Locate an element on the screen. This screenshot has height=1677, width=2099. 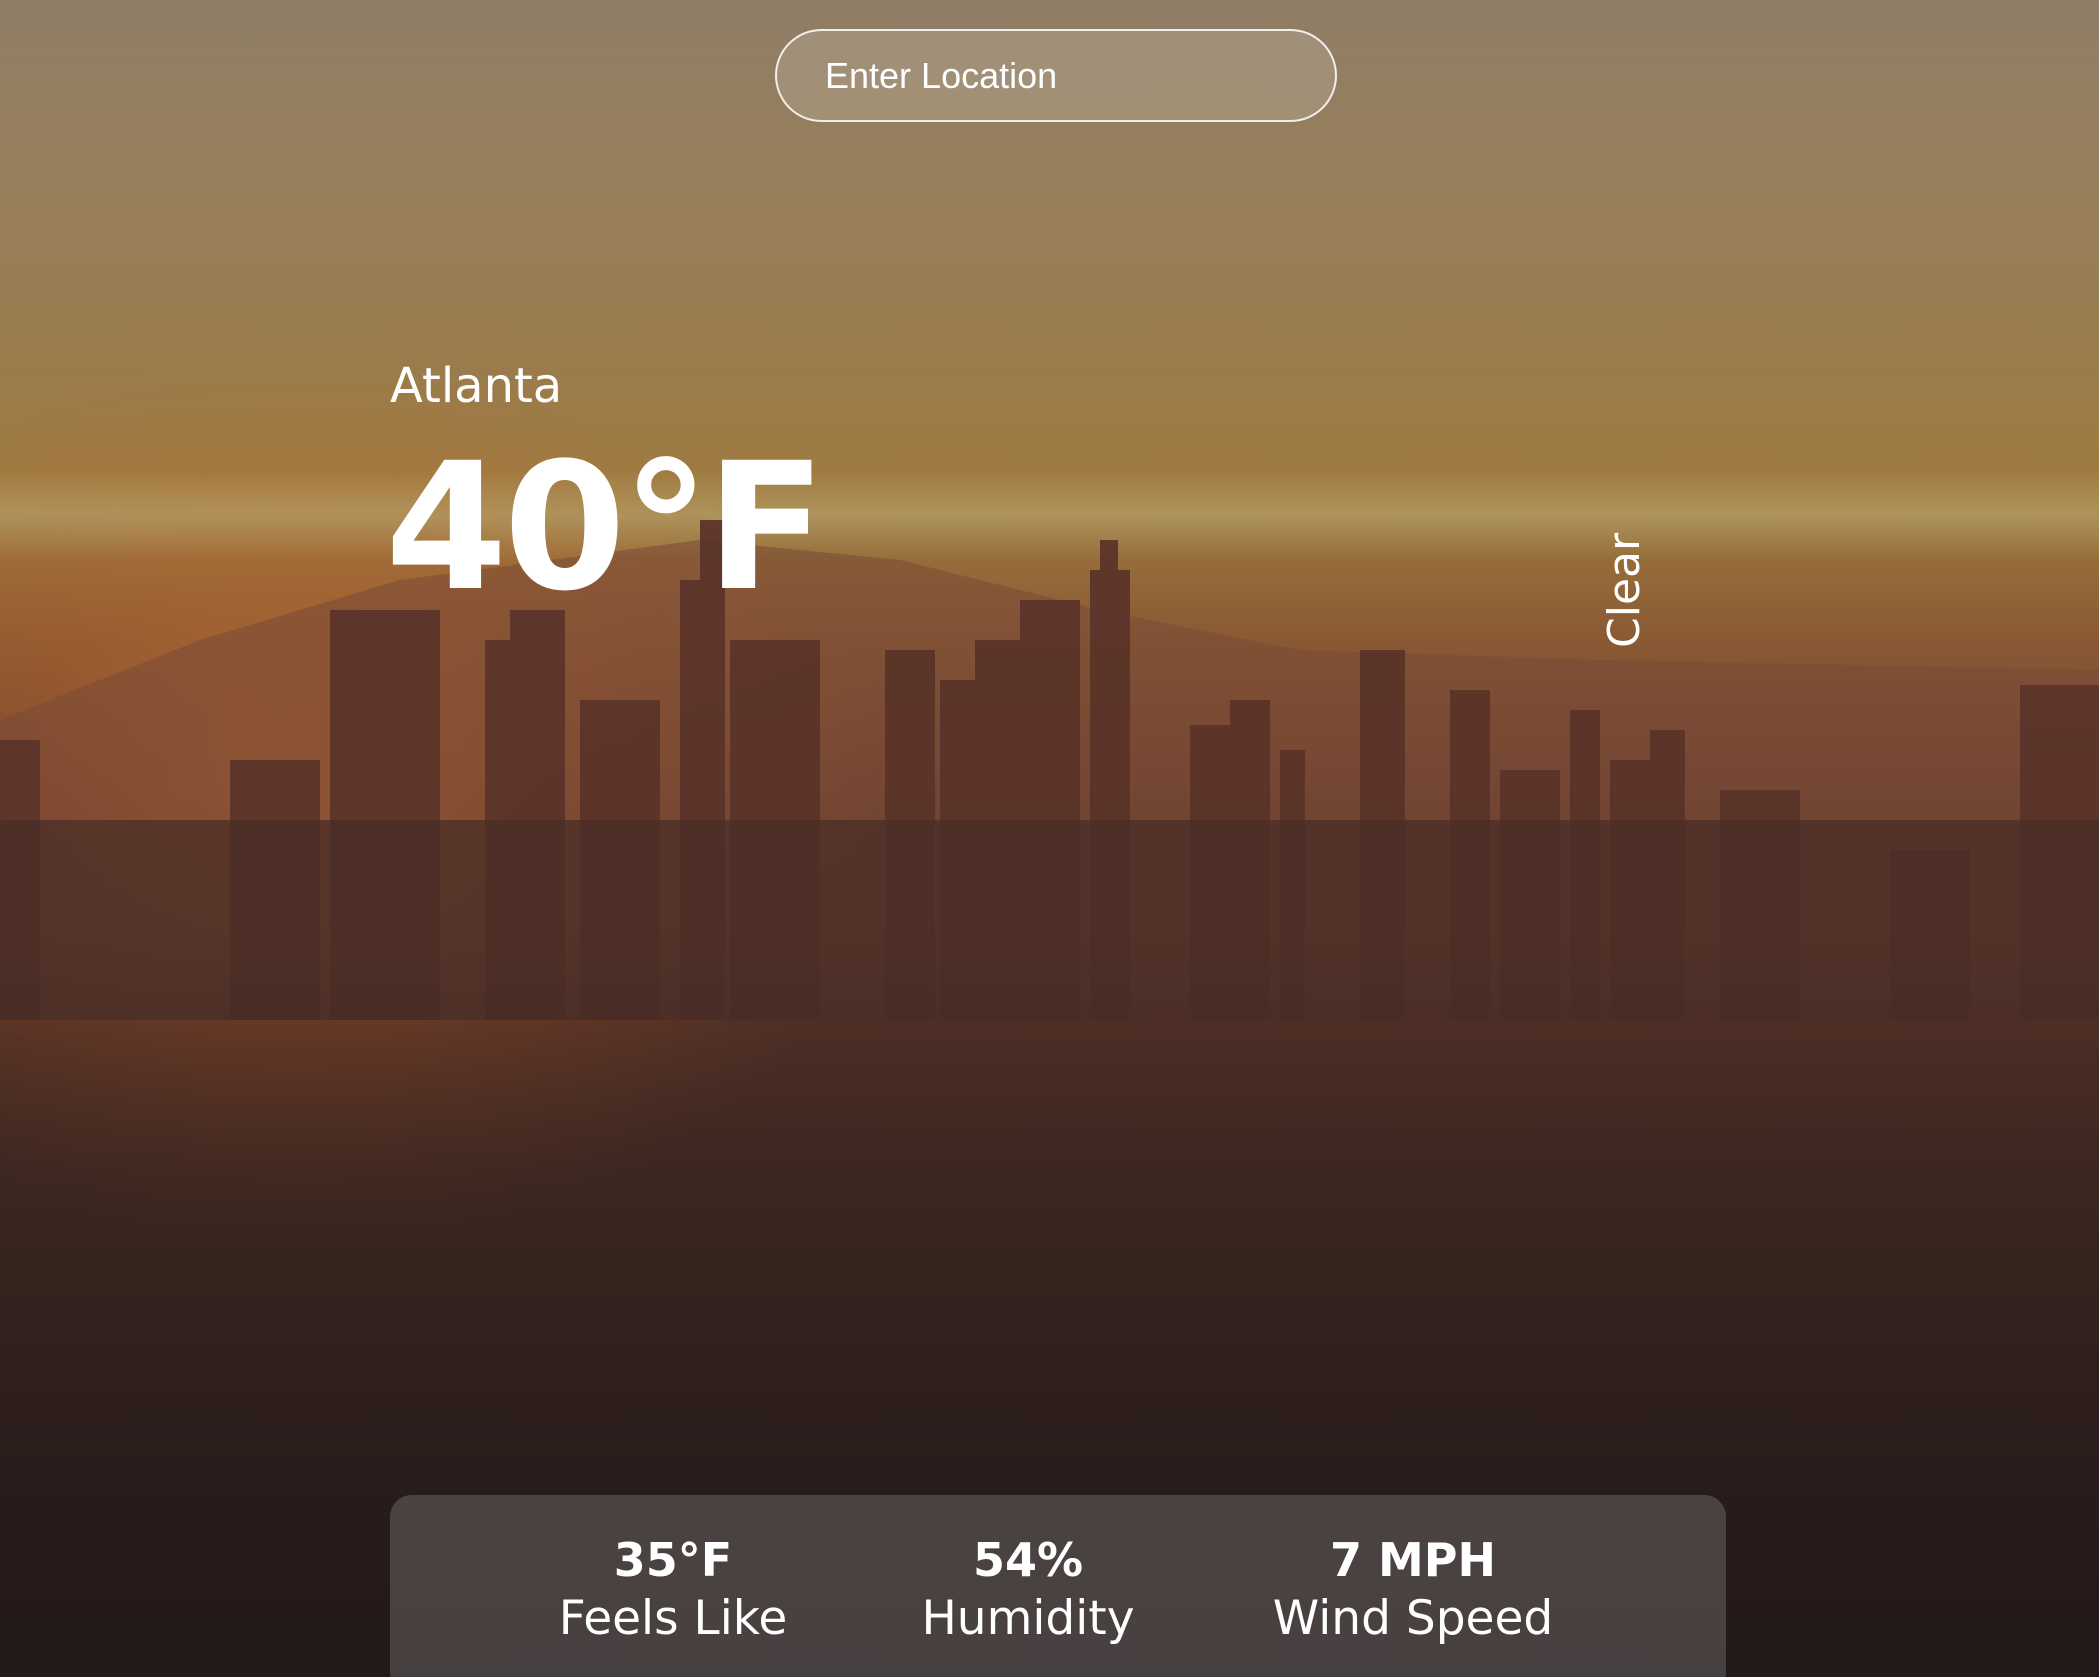
wind-speed-value: 7 MPH is located at coordinates (1412, 1560).